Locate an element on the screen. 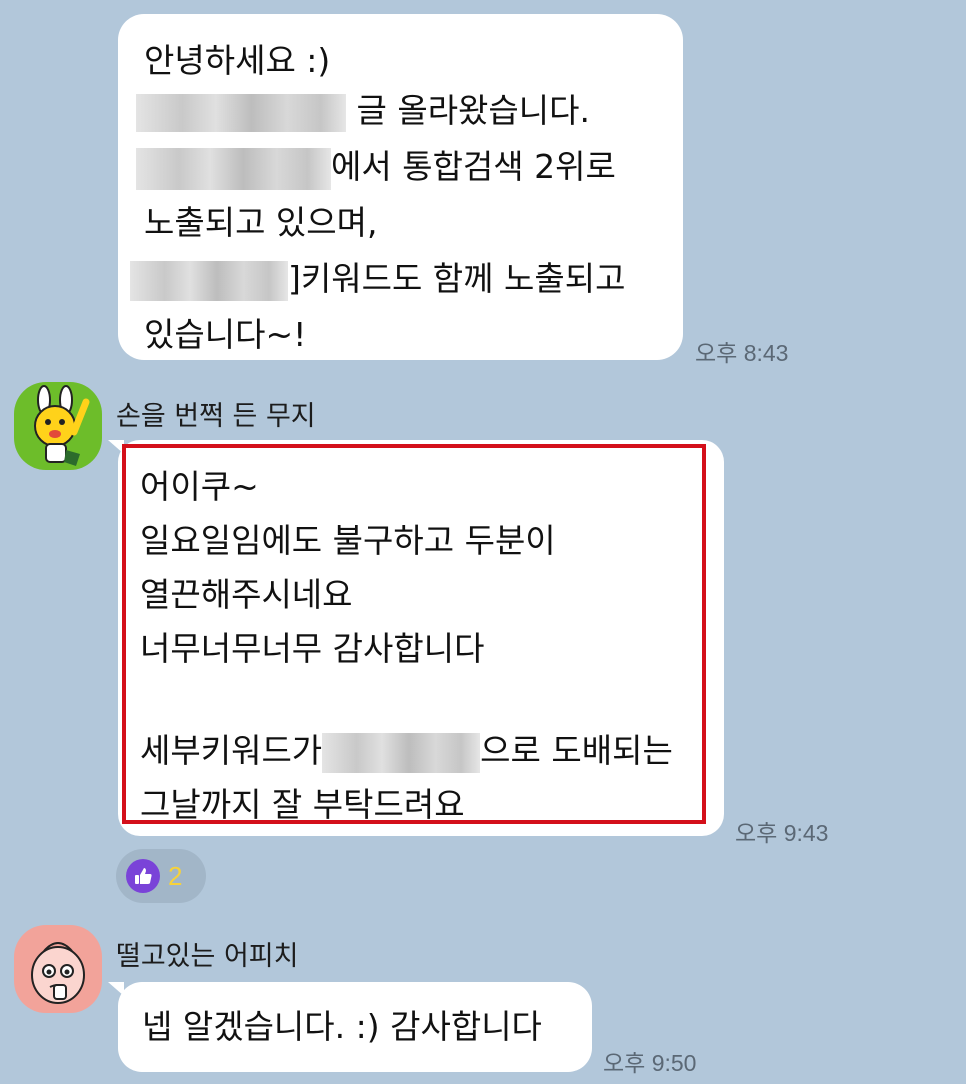  message-line: 노출되고 있으며, is located at coordinates (261, 222).